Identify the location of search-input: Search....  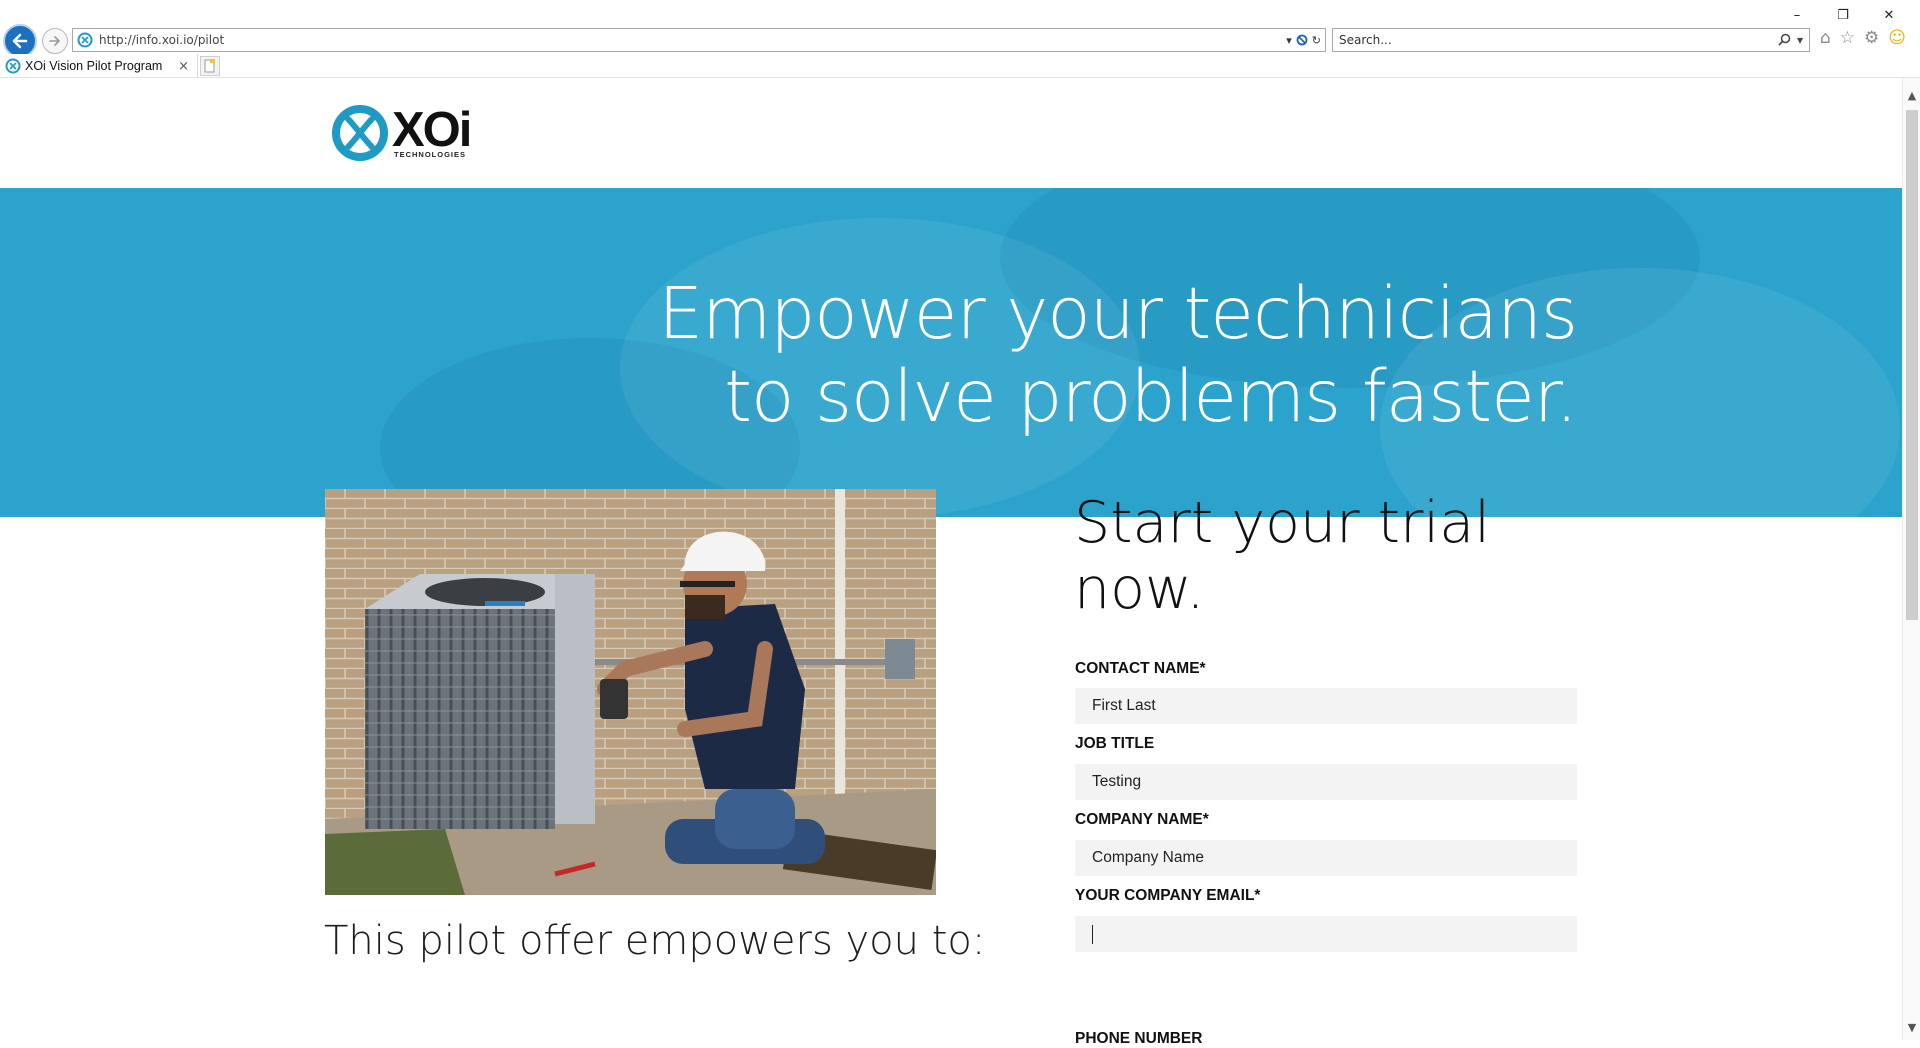
(1555, 40).